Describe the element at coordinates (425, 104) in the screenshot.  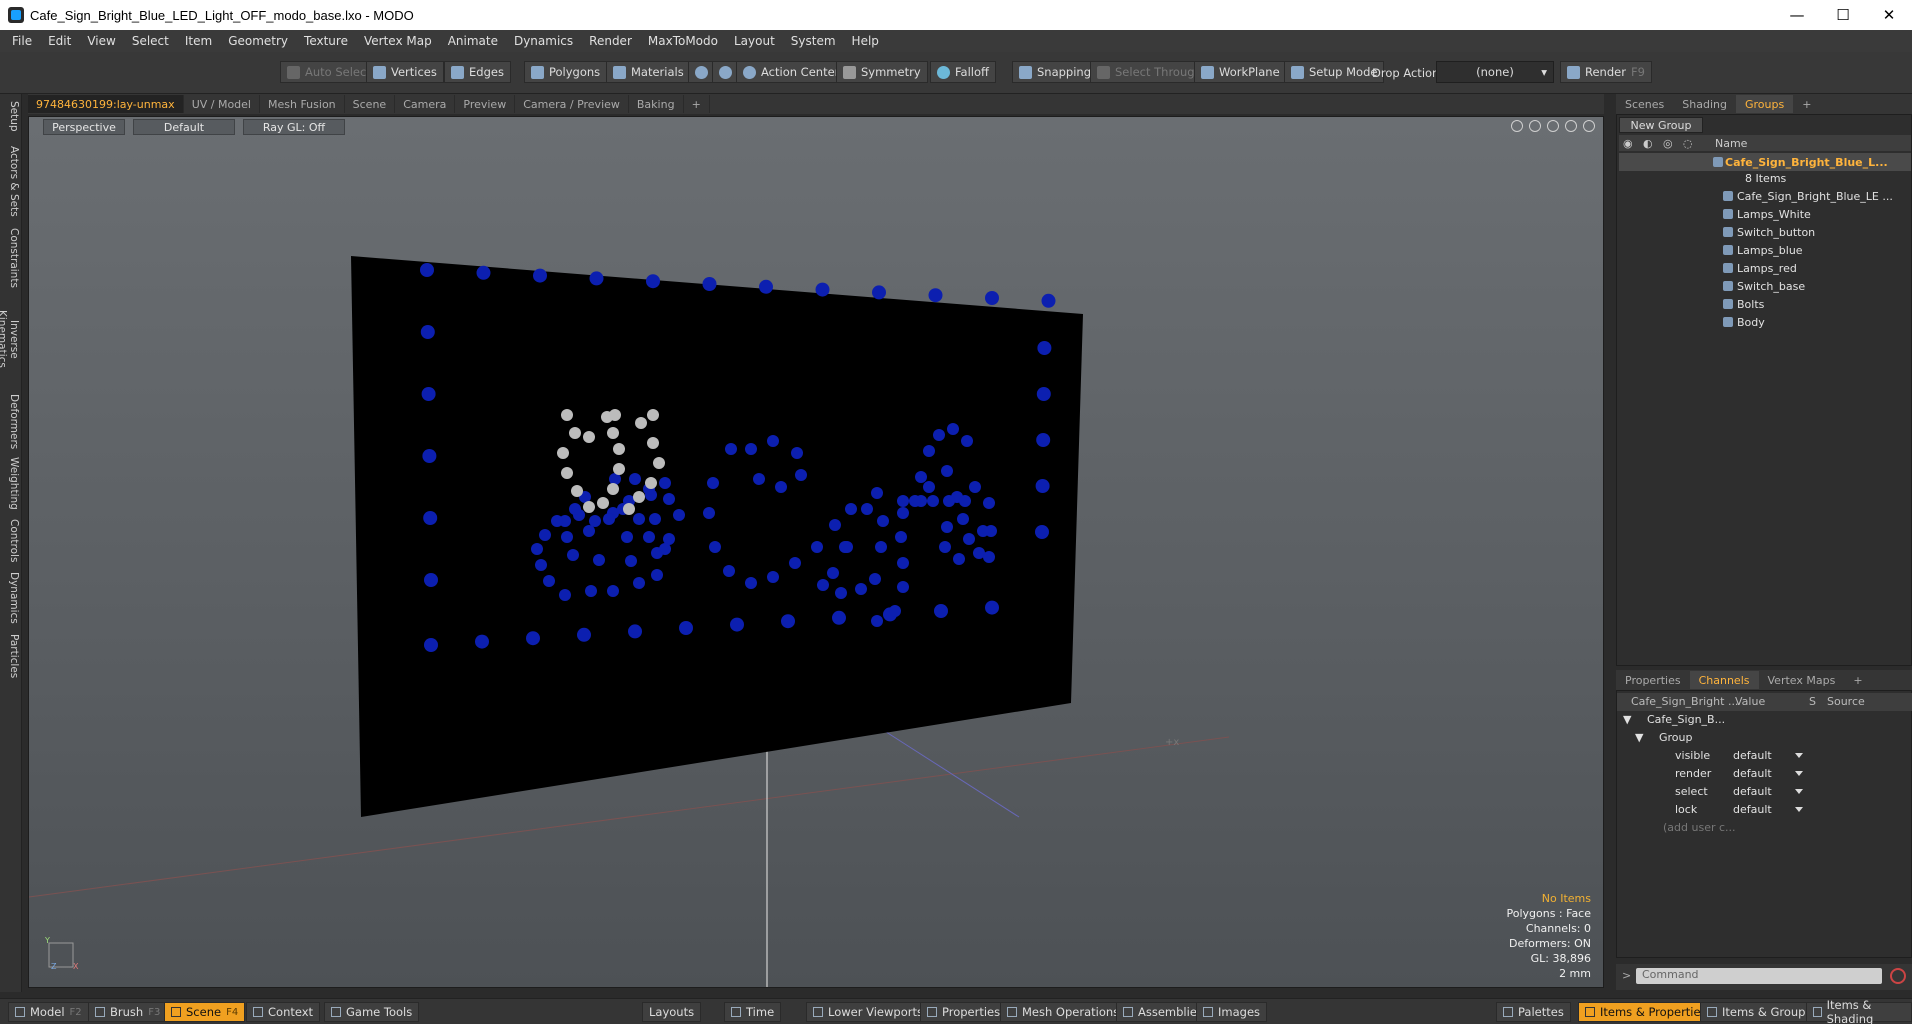
I see `tab-camera: Camera` at that location.